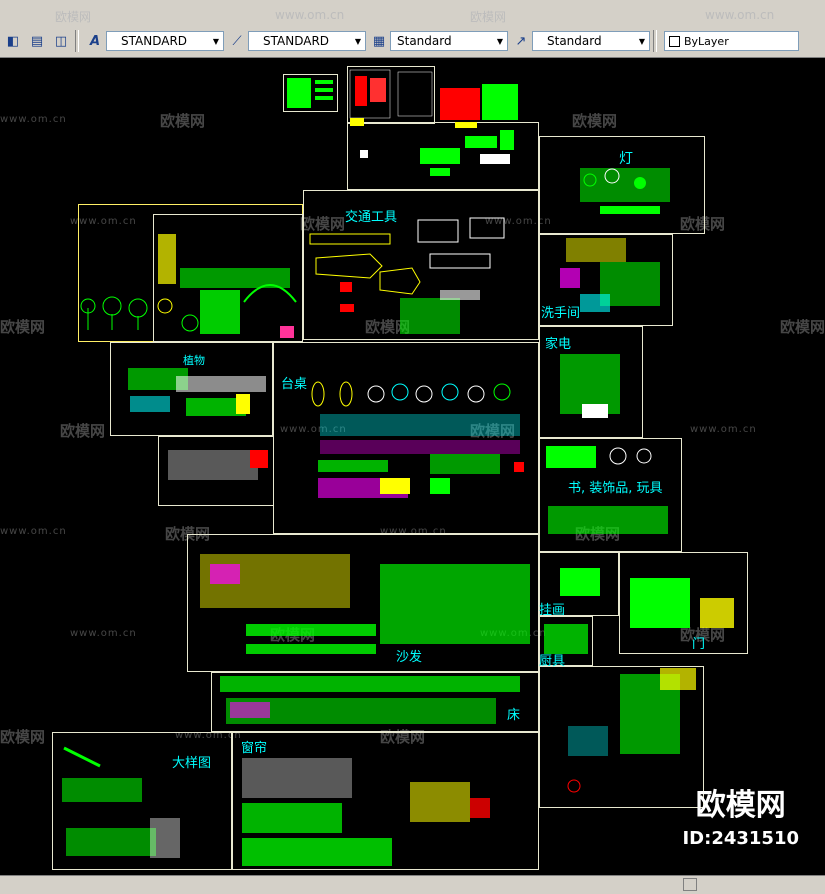  What do you see at coordinates (296, 41) in the screenshot?
I see `dim-style-value: STANDARD` at bounding box center [296, 41].